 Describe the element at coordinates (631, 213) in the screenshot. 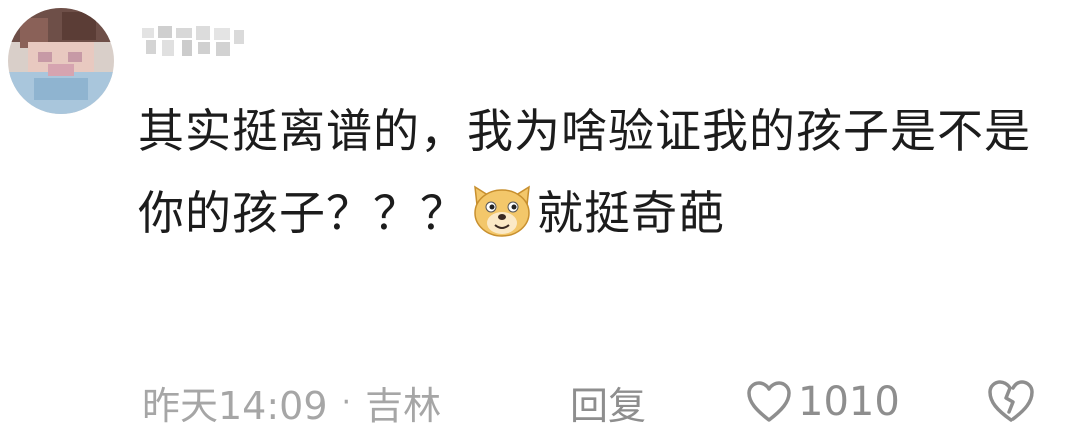

I see `comment-text-part2: 就挺奇葩` at that location.